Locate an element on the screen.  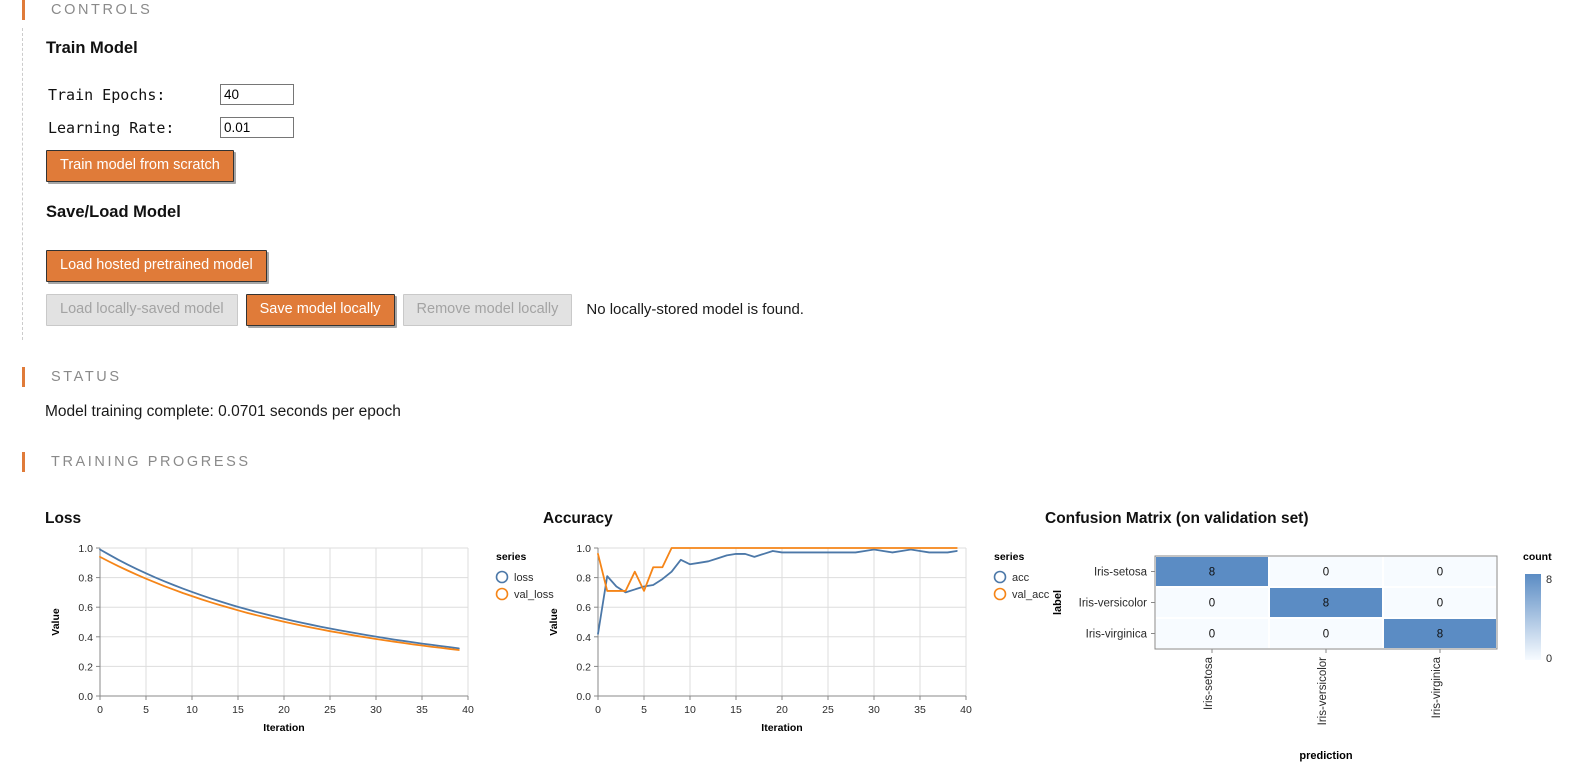
confusion-matrix-title: Confusion Matrix (on validation set) is located at coordinates (1177, 518).